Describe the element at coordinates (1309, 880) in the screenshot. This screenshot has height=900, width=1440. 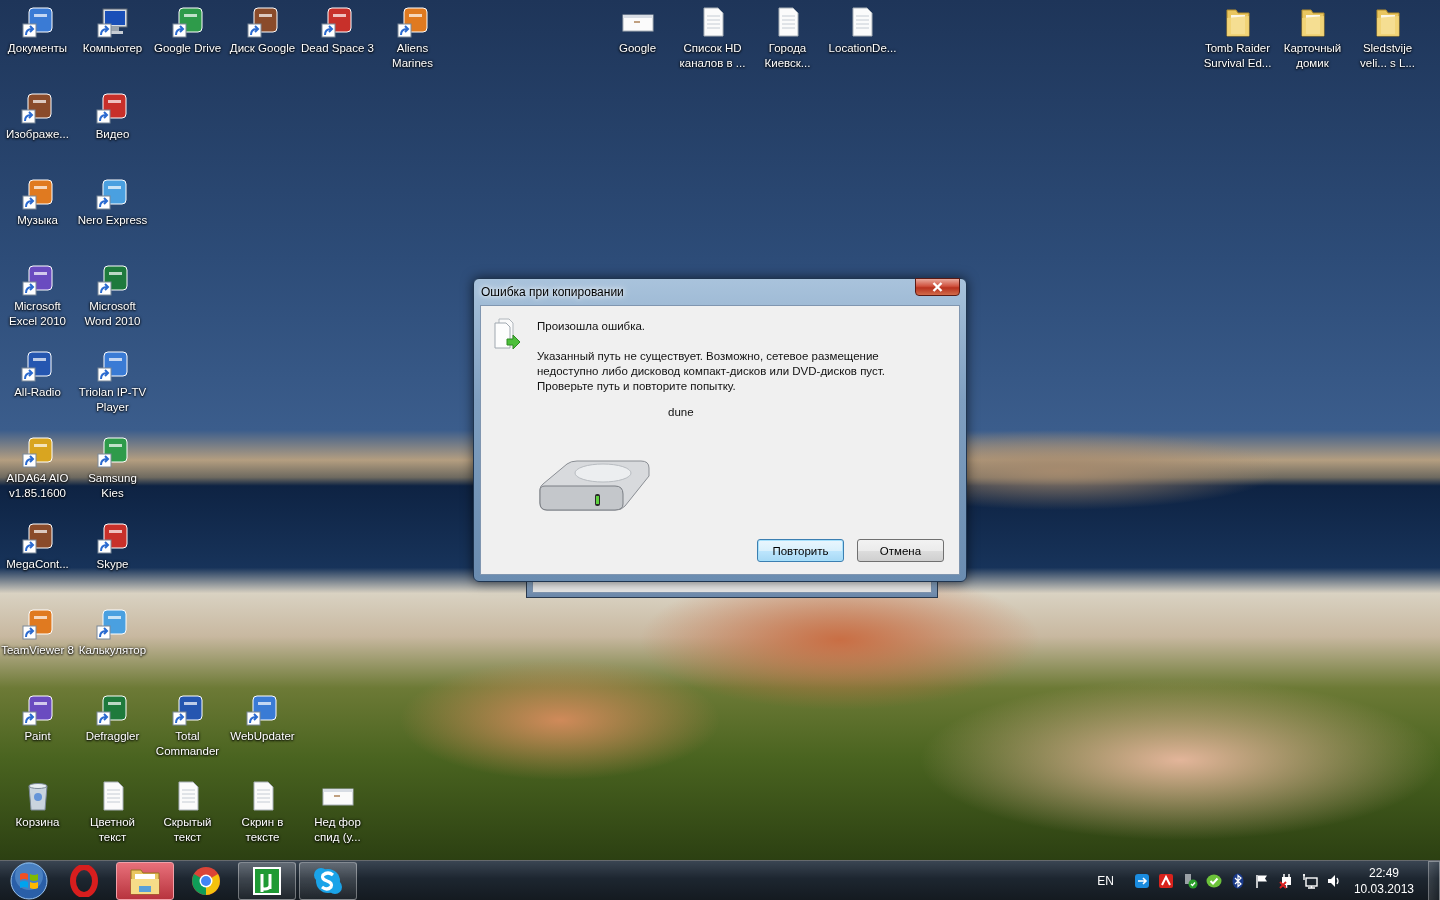
I see `network-icon` at that location.